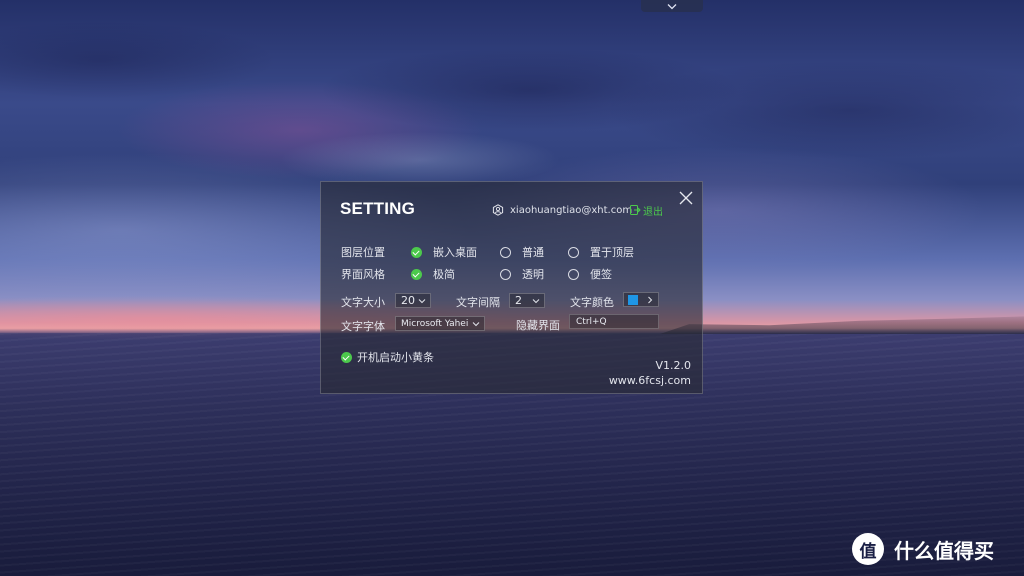 The height and width of the screenshot is (576, 1024). I want to click on close-icon, so click(686, 198).